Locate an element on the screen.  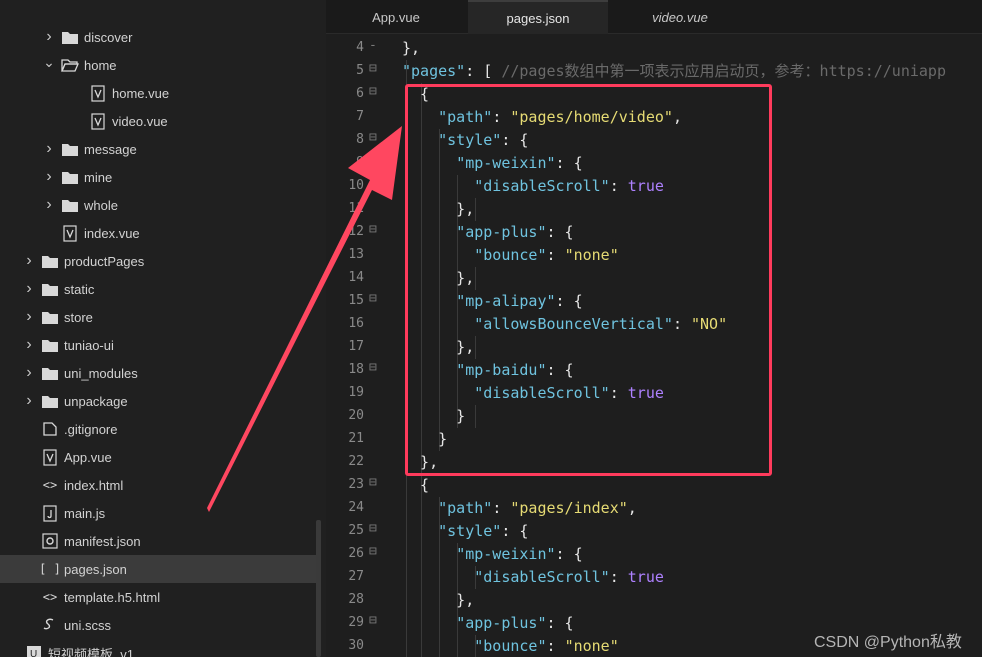
code-line: "mp-alipay": { is located at coordinates (492, 301).